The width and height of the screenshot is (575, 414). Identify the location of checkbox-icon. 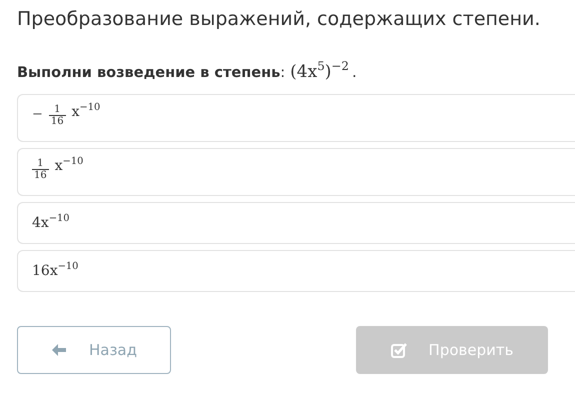
(398, 350).